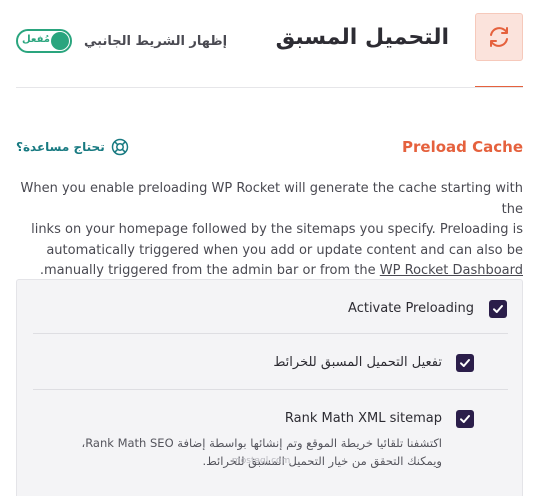 The height and width of the screenshot is (496, 537). What do you see at coordinates (357, 362) in the screenshot?
I see `preload-sitemaps-label: تفعيل التحميل المسبق للخرائط` at bounding box center [357, 362].